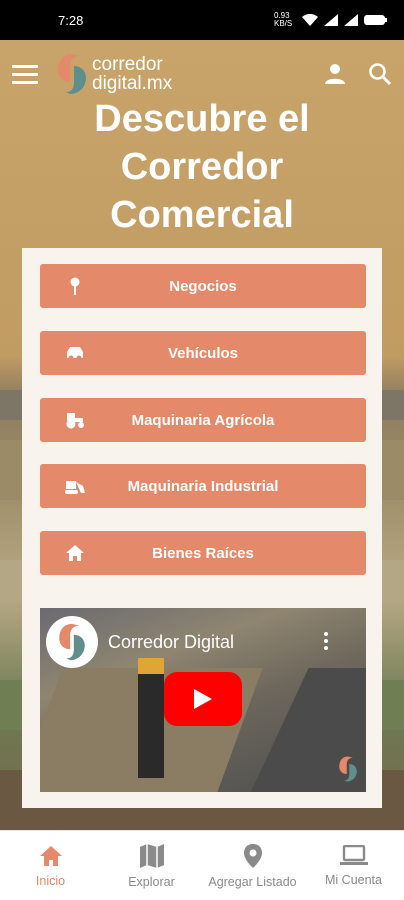 The image size is (404, 900). What do you see at coordinates (252, 855) in the screenshot?
I see `location-icon` at bounding box center [252, 855].